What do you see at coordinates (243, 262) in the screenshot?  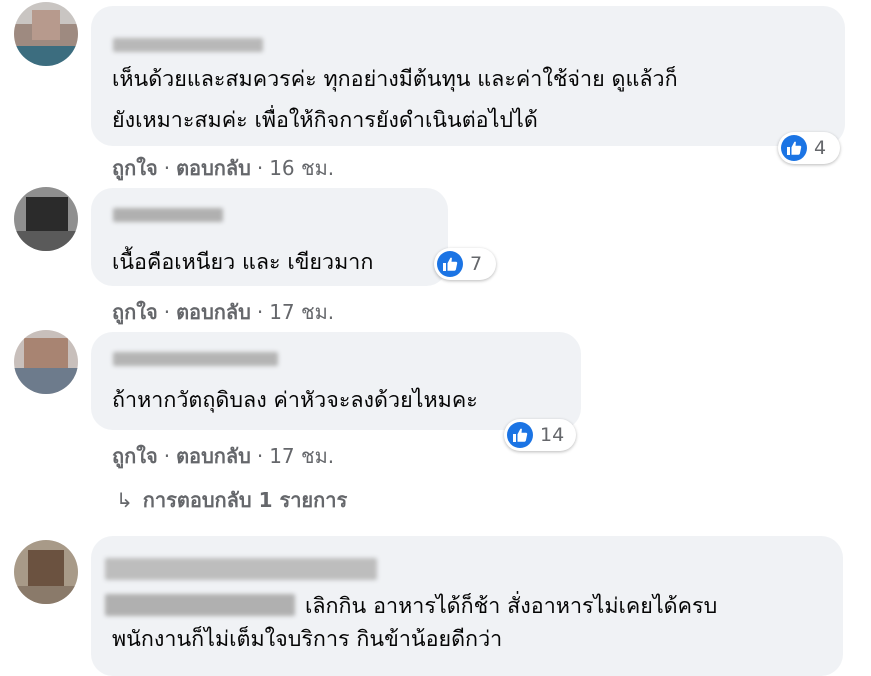 I see `comment-text: เนื้อคือเหนียว และ เขียวมาก` at bounding box center [243, 262].